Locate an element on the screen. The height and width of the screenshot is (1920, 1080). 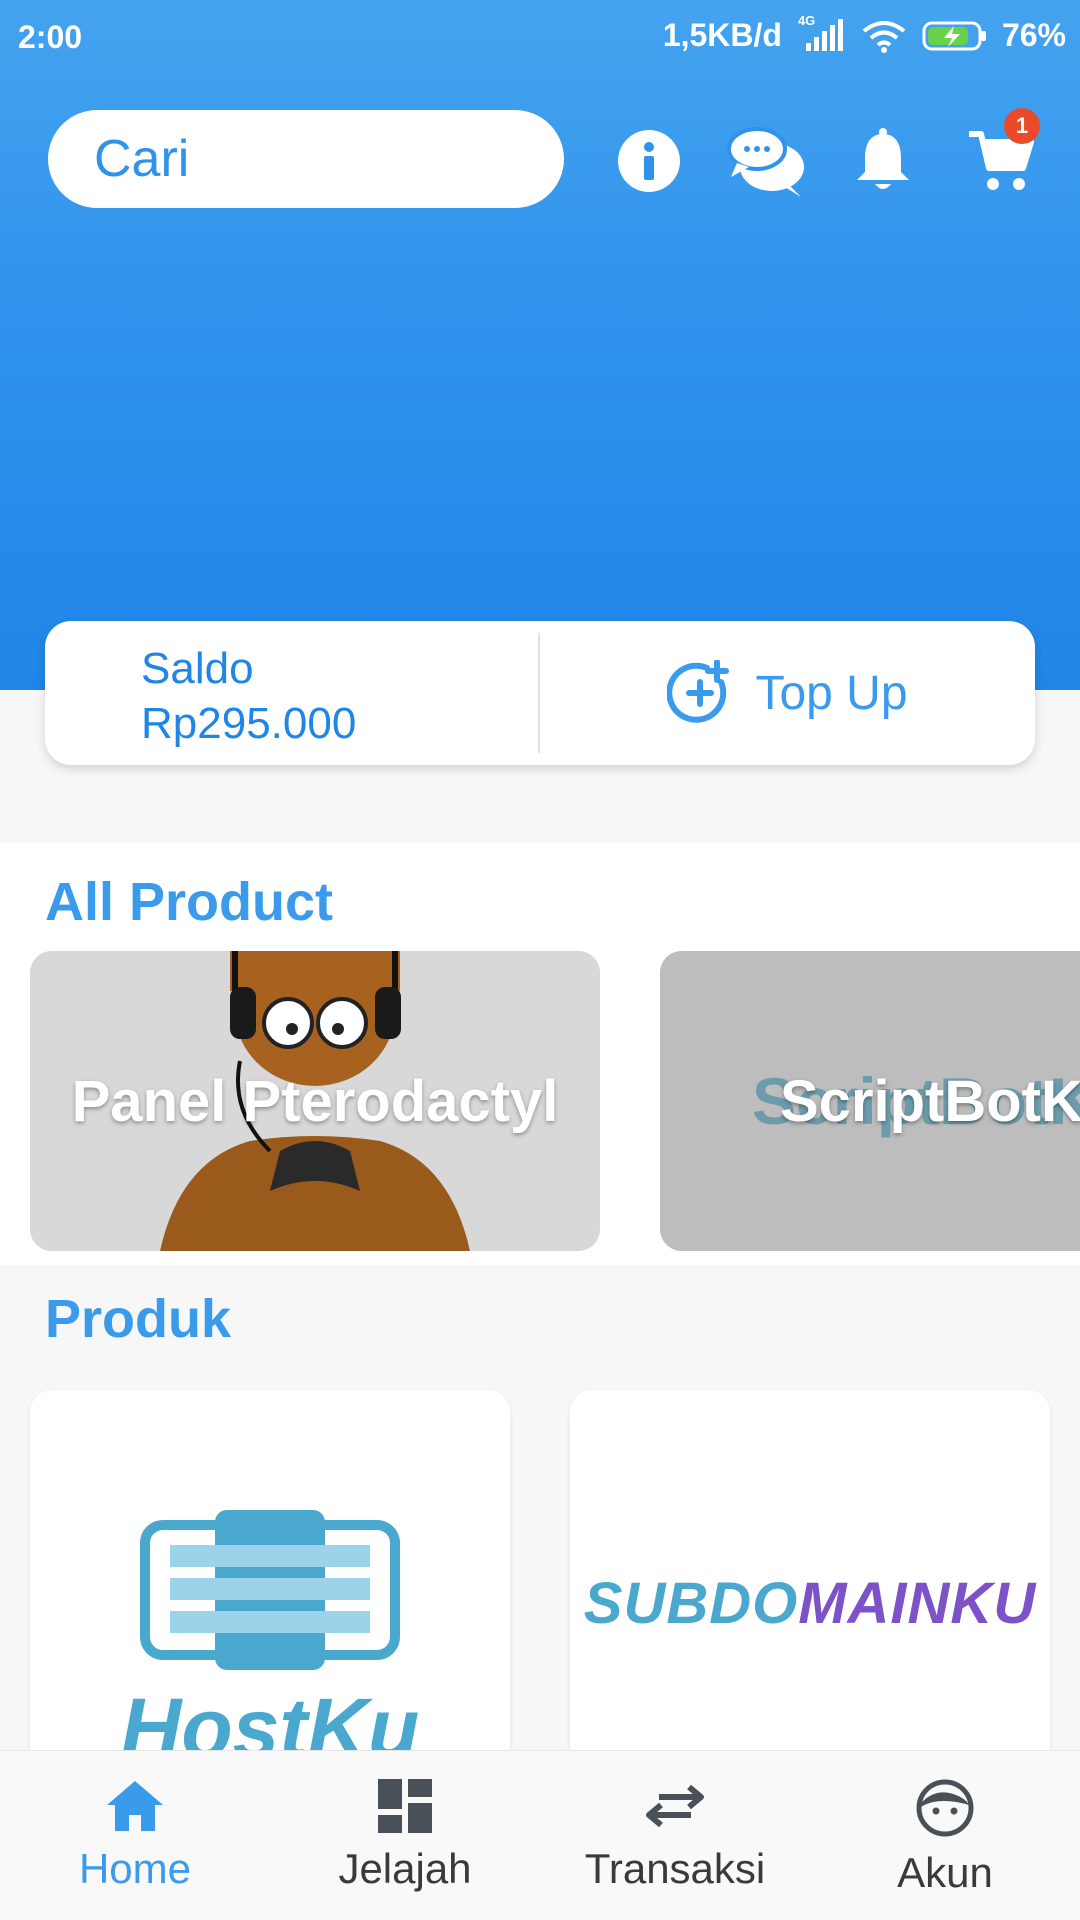
all-product-title: All Product is located at coordinates (189, 902).